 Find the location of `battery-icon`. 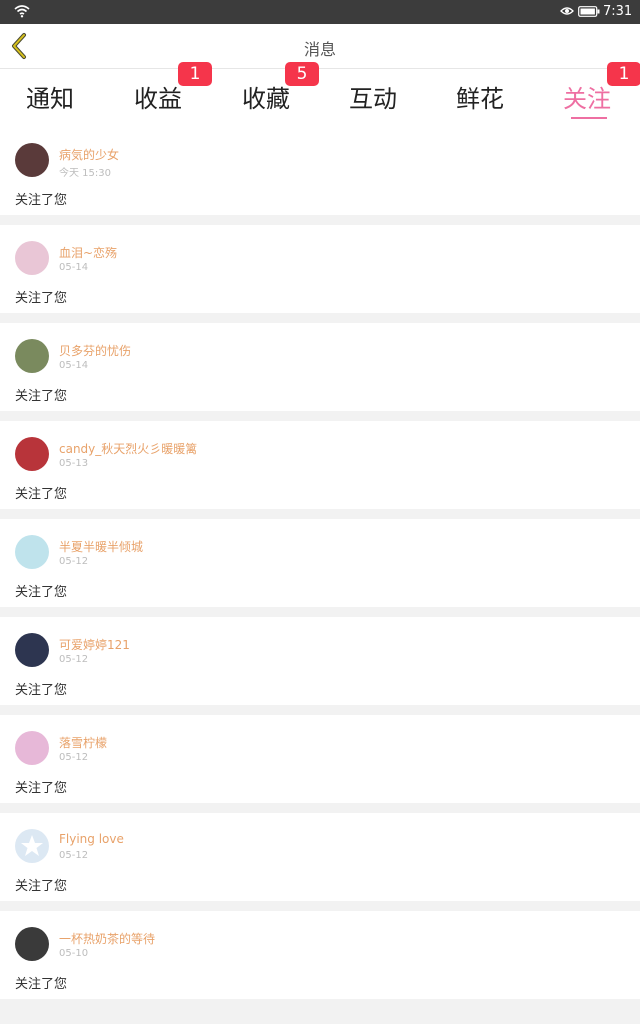

battery-icon is located at coordinates (589, 11).